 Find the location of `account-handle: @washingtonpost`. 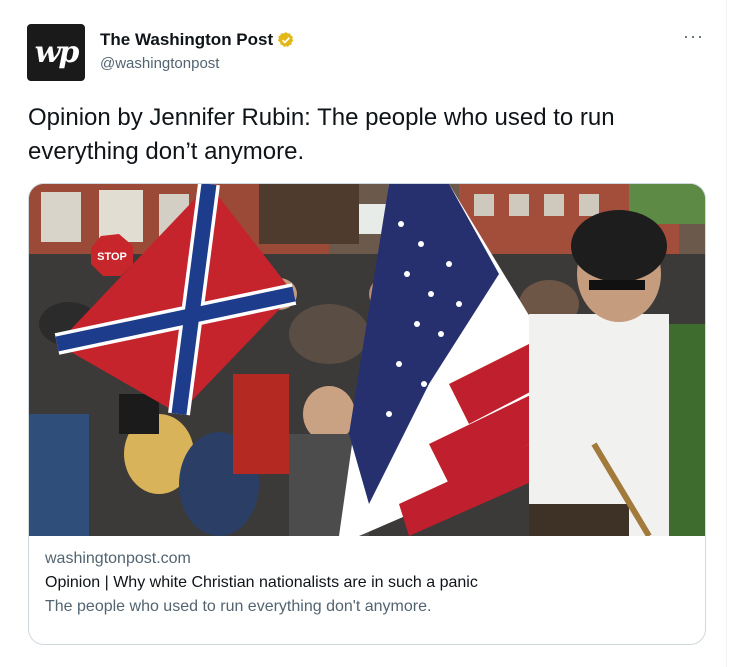

account-handle: @washingtonpost is located at coordinates (159, 63).